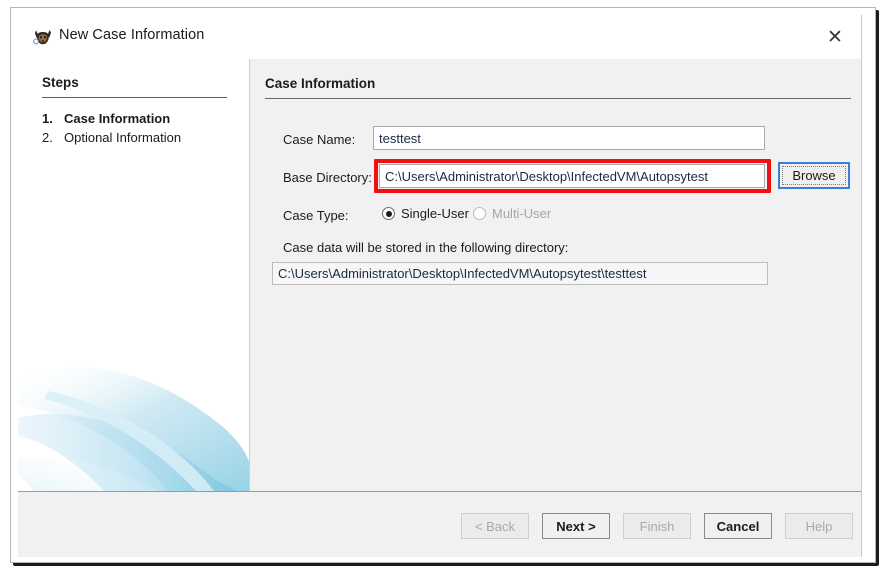  Describe the element at coordinates (479, 213) in the screenshot. I see `radio-multi-user-indicator` at that location.